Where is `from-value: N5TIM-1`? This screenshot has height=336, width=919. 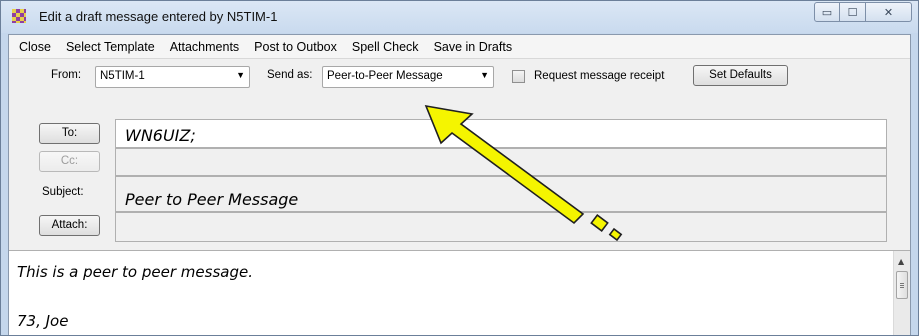 from-value: N5TIM-1 is located at coordinates (122, 76).